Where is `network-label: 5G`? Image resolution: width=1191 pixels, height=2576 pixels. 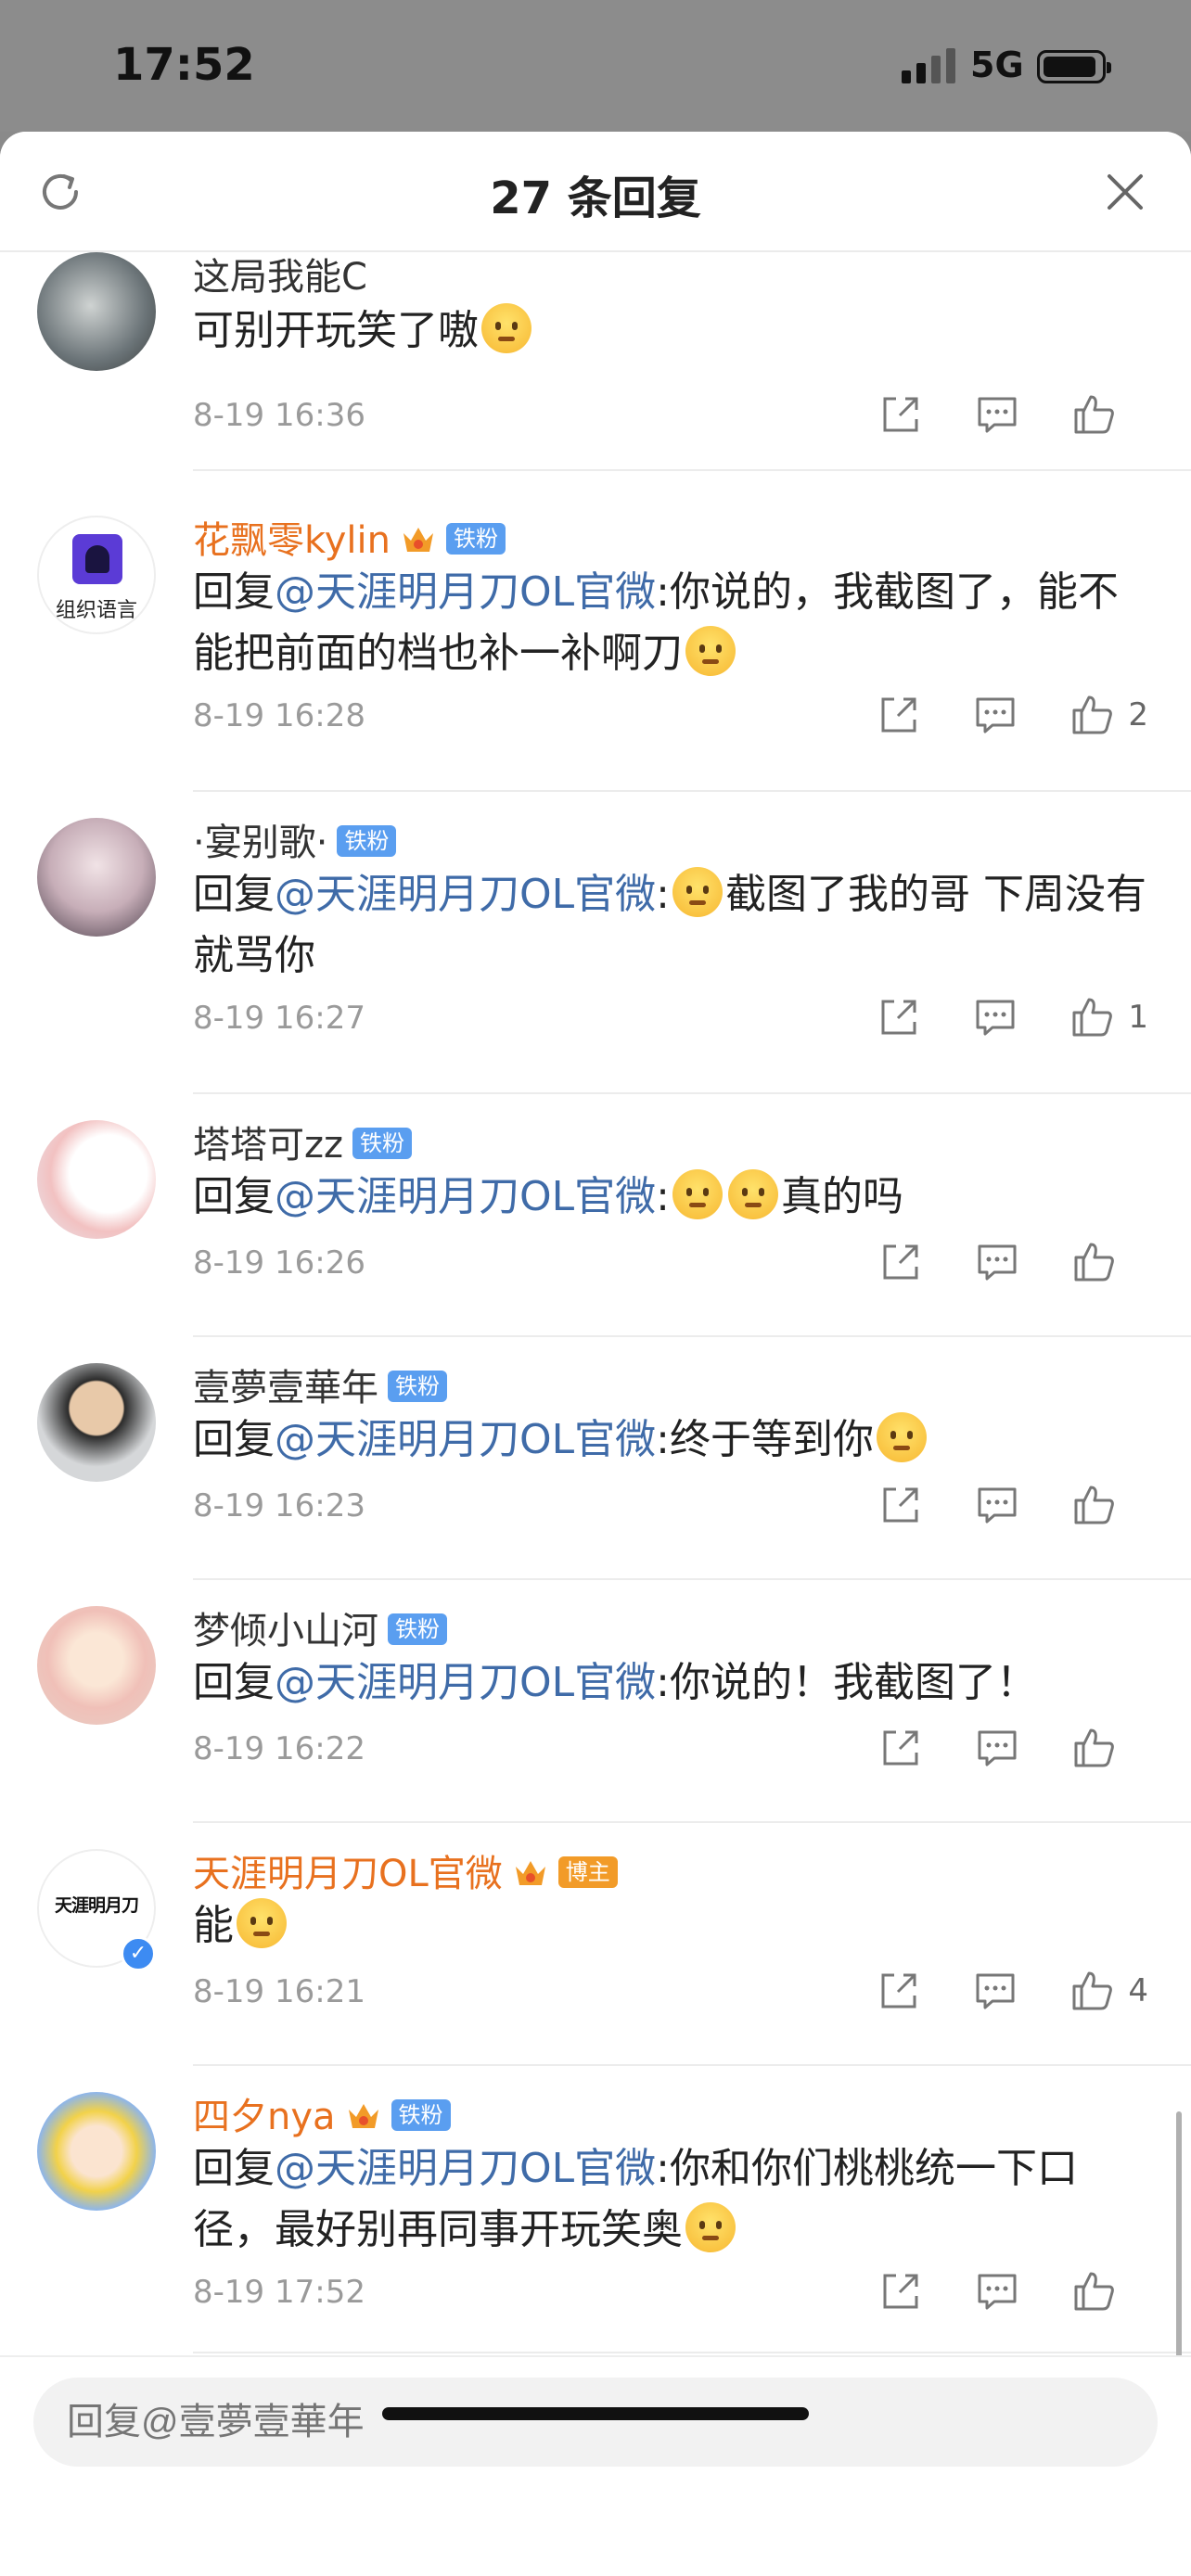
network-label: 5G is located at coordinates (997, 65).